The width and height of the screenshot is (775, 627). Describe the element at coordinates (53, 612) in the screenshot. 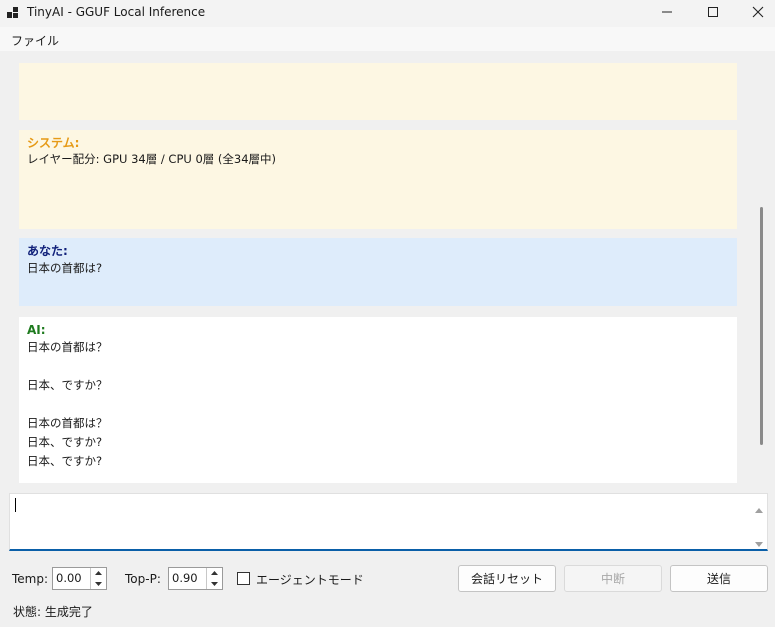

I see `status-text: 状態: 生成完了` at that location.